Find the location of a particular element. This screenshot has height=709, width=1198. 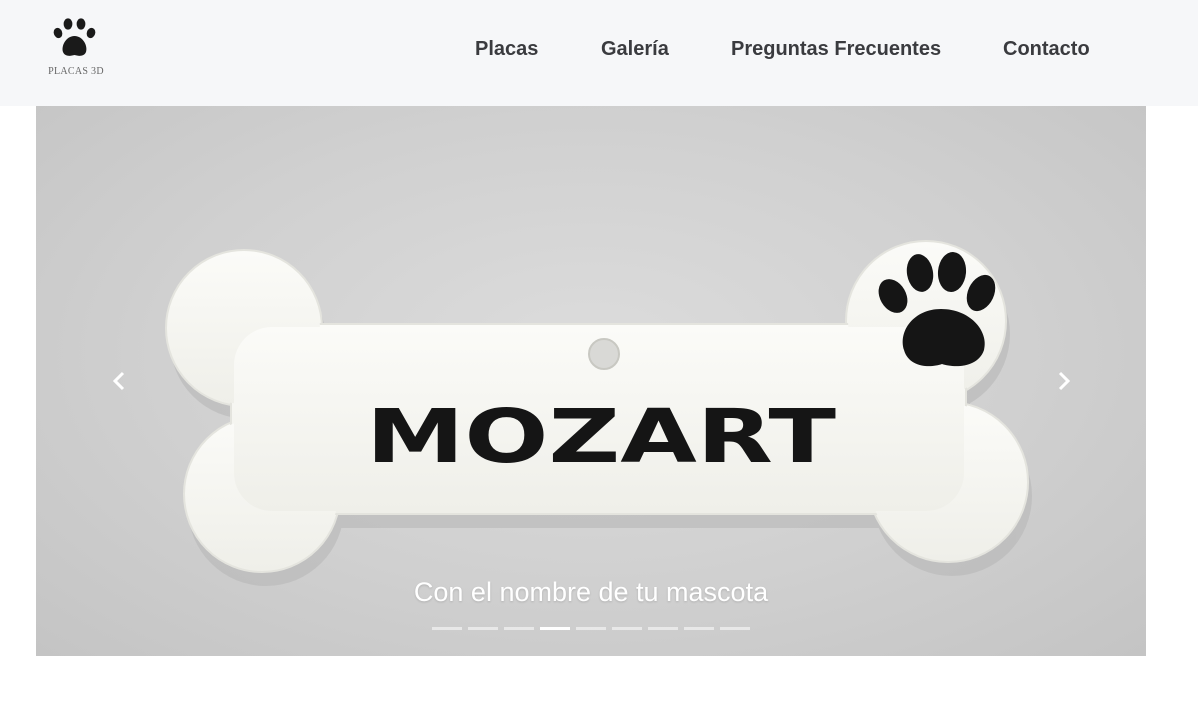

brand-text: PLACAS 3D is located at coordinates (76, 71).